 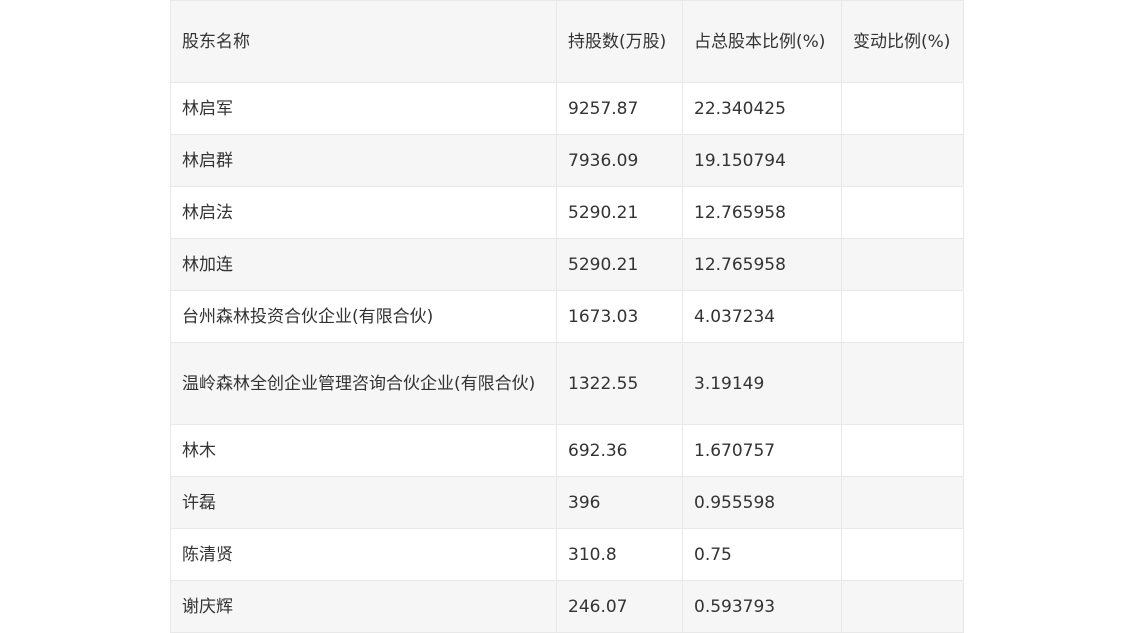 I want to click on cell-share-ratio: 3.19149, so click(x=762, y=383).